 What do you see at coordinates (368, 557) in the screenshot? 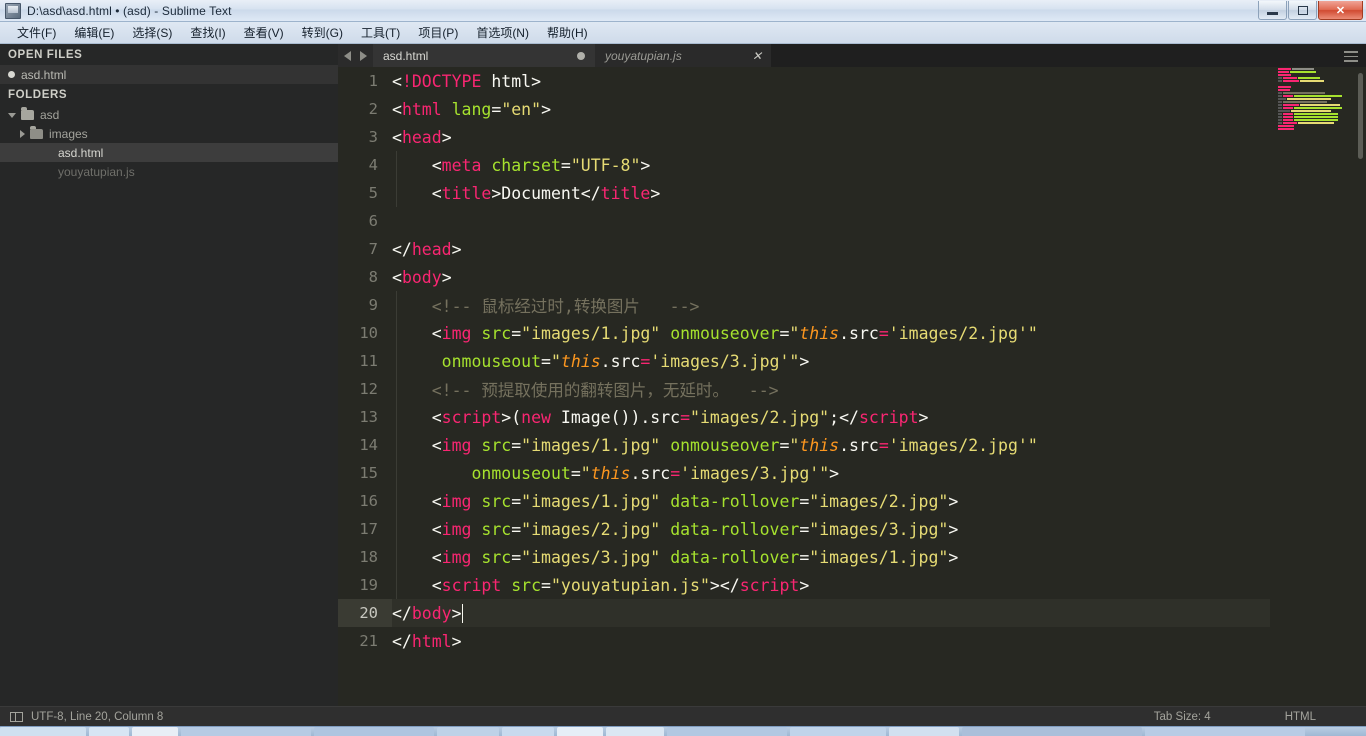
I see `line-number: 18` at bounding box center [368, 557].